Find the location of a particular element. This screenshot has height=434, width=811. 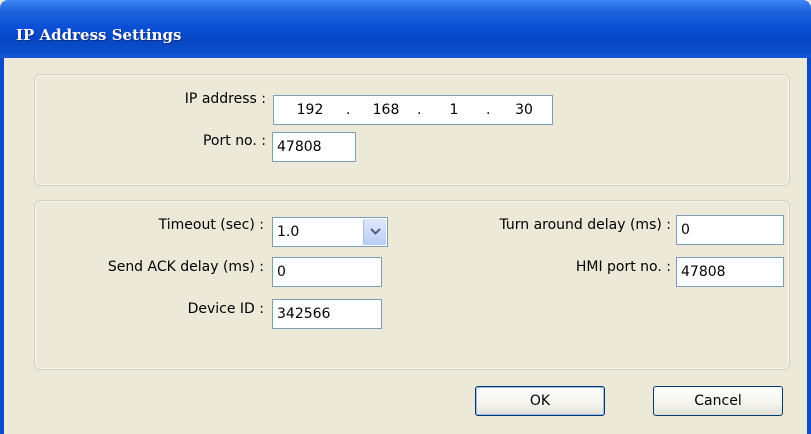

timeout-label: Timeout (sec) : is located at coordinates (211, 225).